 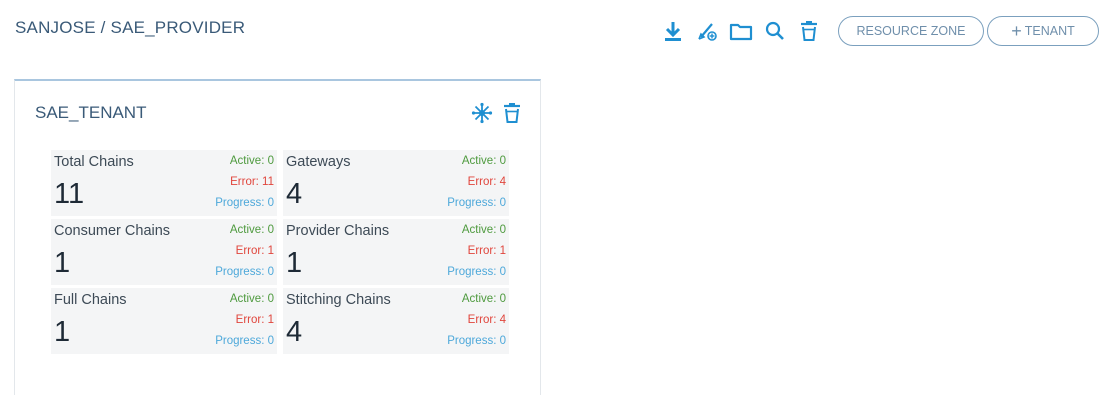 I want to click on stat-label: Full Chains, so click(x=90, y=300).